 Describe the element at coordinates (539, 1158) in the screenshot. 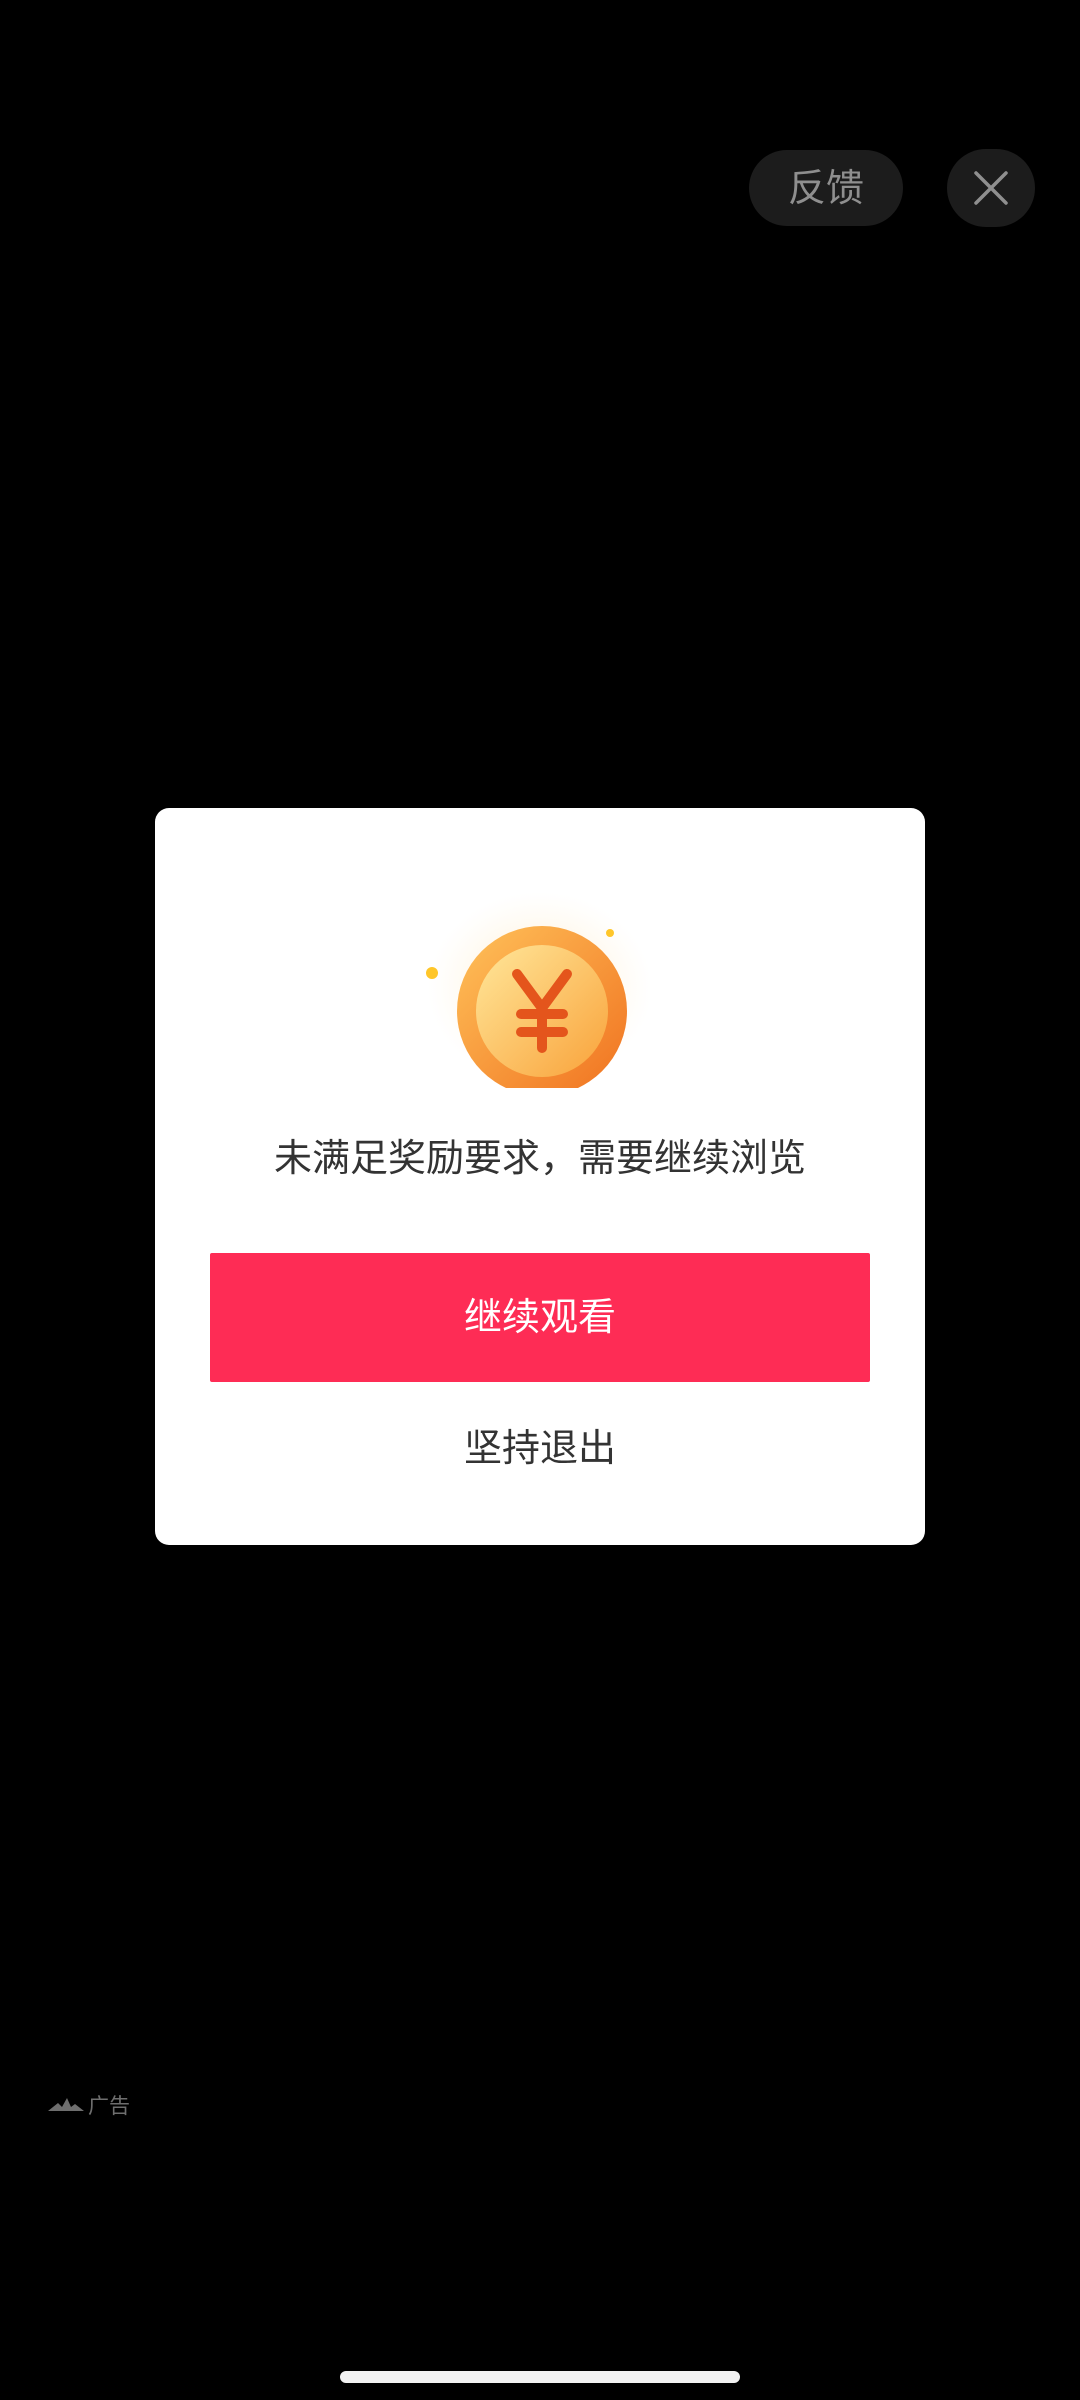

I see `reward-message: 未满足奖励要求，需要继续浏览` at that location.